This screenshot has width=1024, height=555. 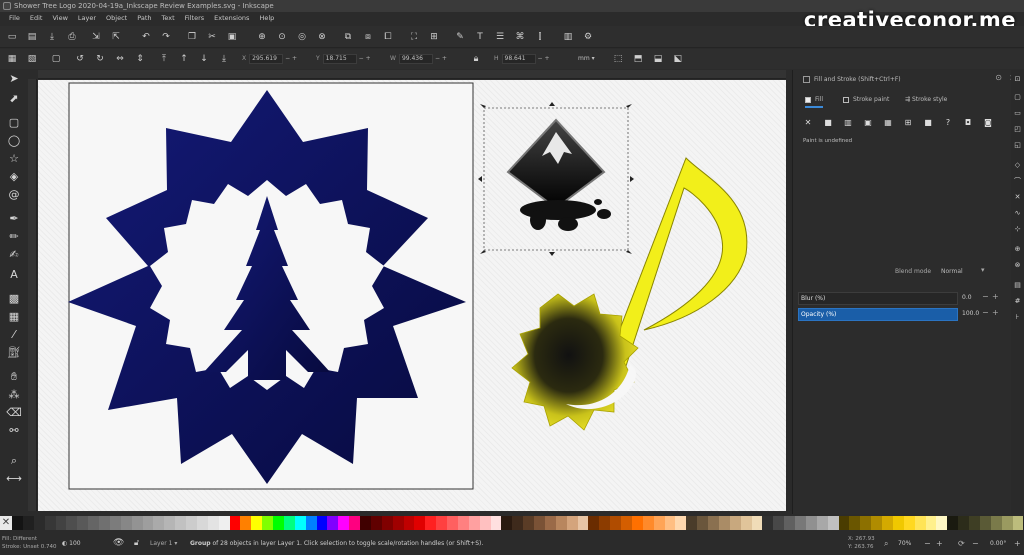 What do you see at coordinates (618, 59) in the screenshot?
I see `scale-stroke-icon: ⬚` at bounding box center [618, 59].